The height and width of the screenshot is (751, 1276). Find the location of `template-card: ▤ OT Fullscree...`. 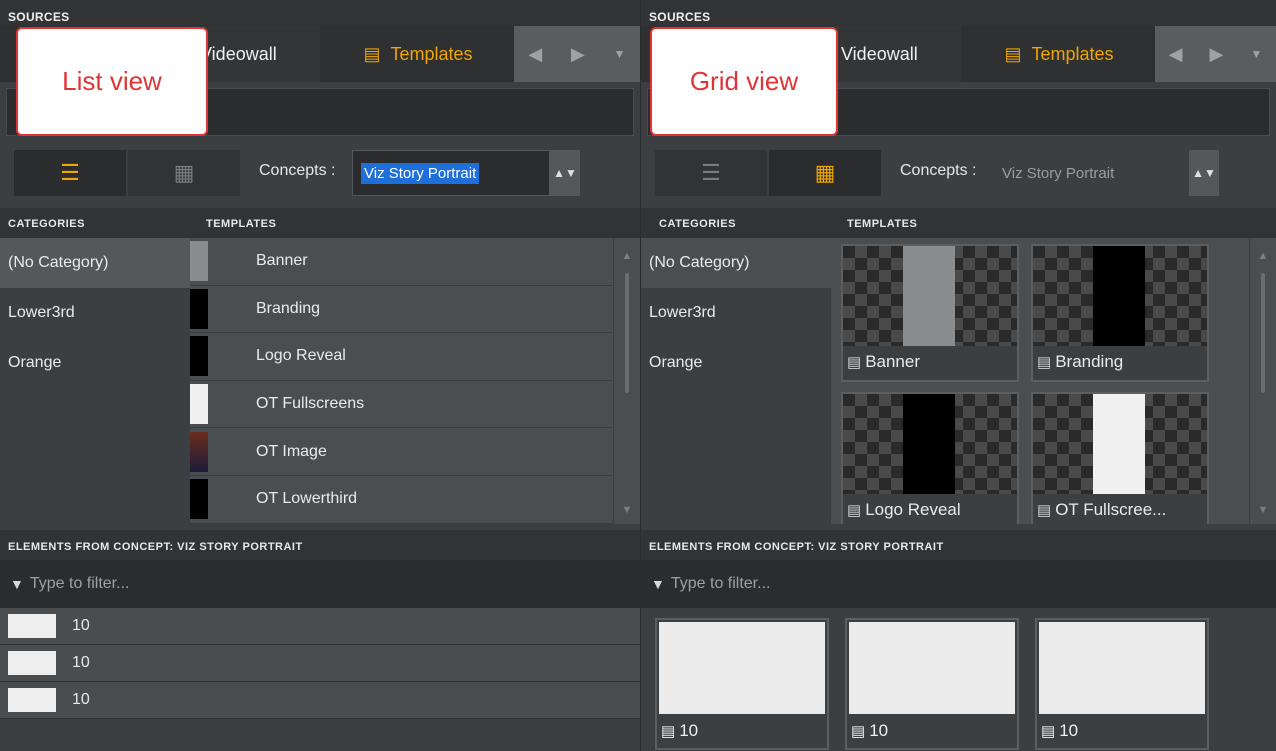

template-card: ▤ OT Fullscree... is located at coordinates (1120, 458).